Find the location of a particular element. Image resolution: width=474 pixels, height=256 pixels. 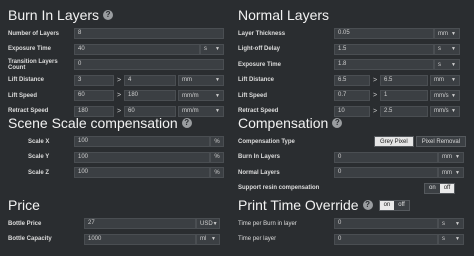

comp-normal-input: 0 is located at coordinates (386, 172).